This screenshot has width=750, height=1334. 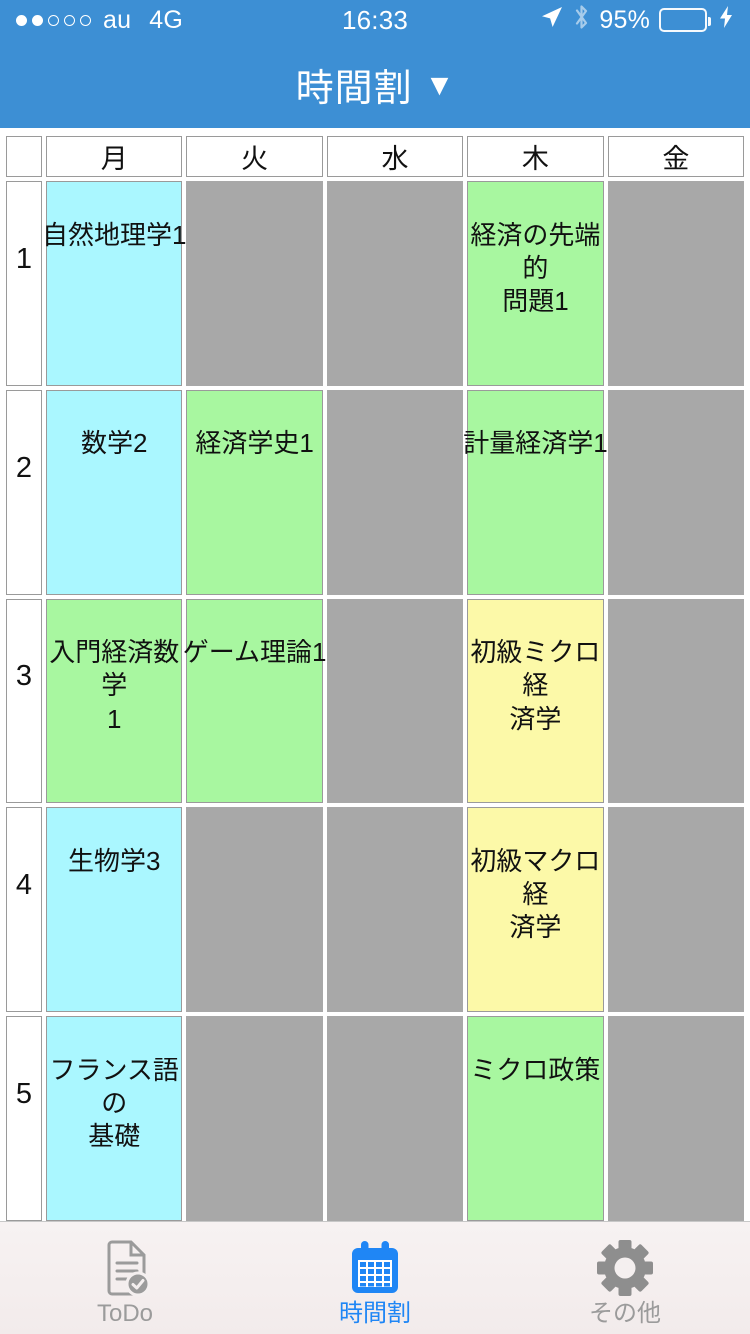 I want to click on battery-icon, so click(x=685, y=20).